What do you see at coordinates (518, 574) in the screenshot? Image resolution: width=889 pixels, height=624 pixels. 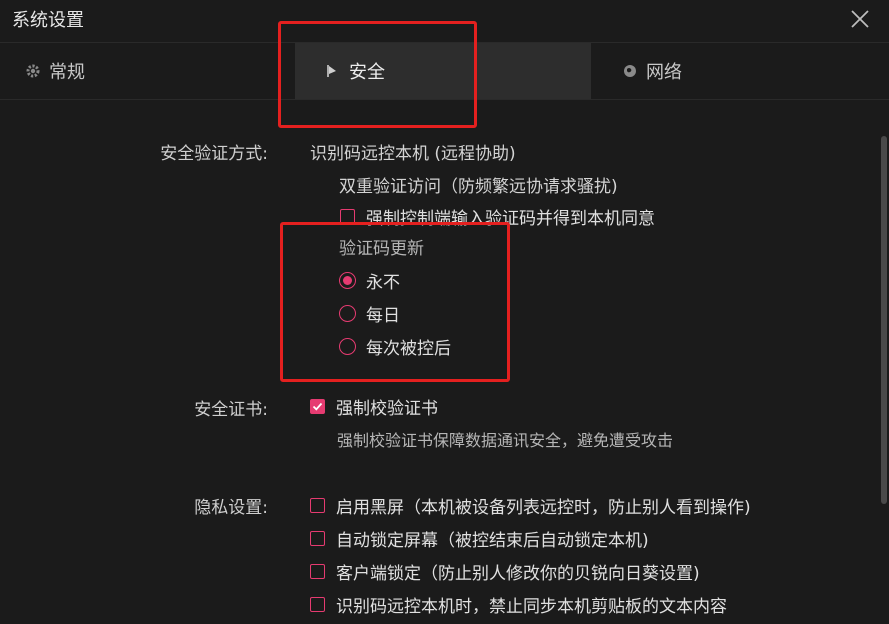 I see `privacy-option-label: 客户端锁定（防止别人修改你的贝锐向日葵设置)` at bounding box center [518, 574].